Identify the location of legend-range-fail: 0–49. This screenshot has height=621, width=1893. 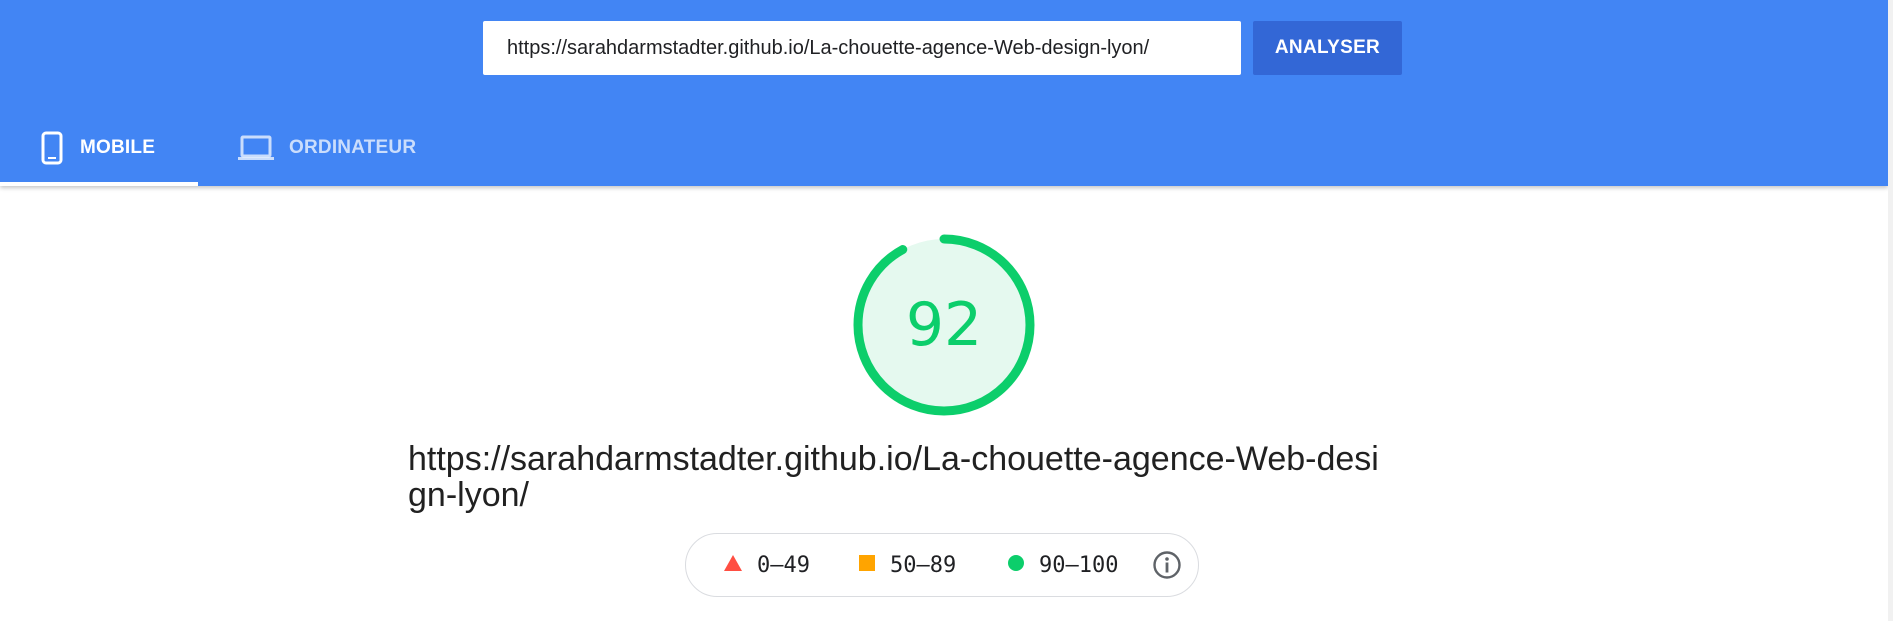
(783, 565).